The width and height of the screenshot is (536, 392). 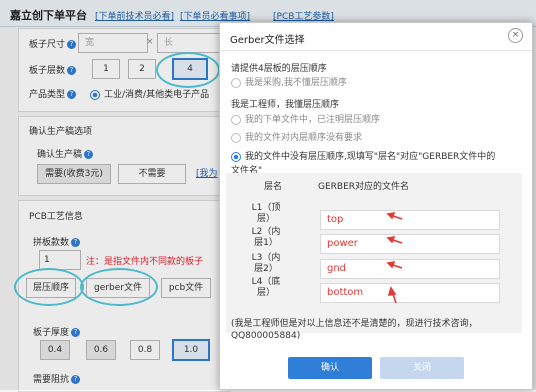 I want to click on layer-l2-file-value: power, so click(x=342, y=243).